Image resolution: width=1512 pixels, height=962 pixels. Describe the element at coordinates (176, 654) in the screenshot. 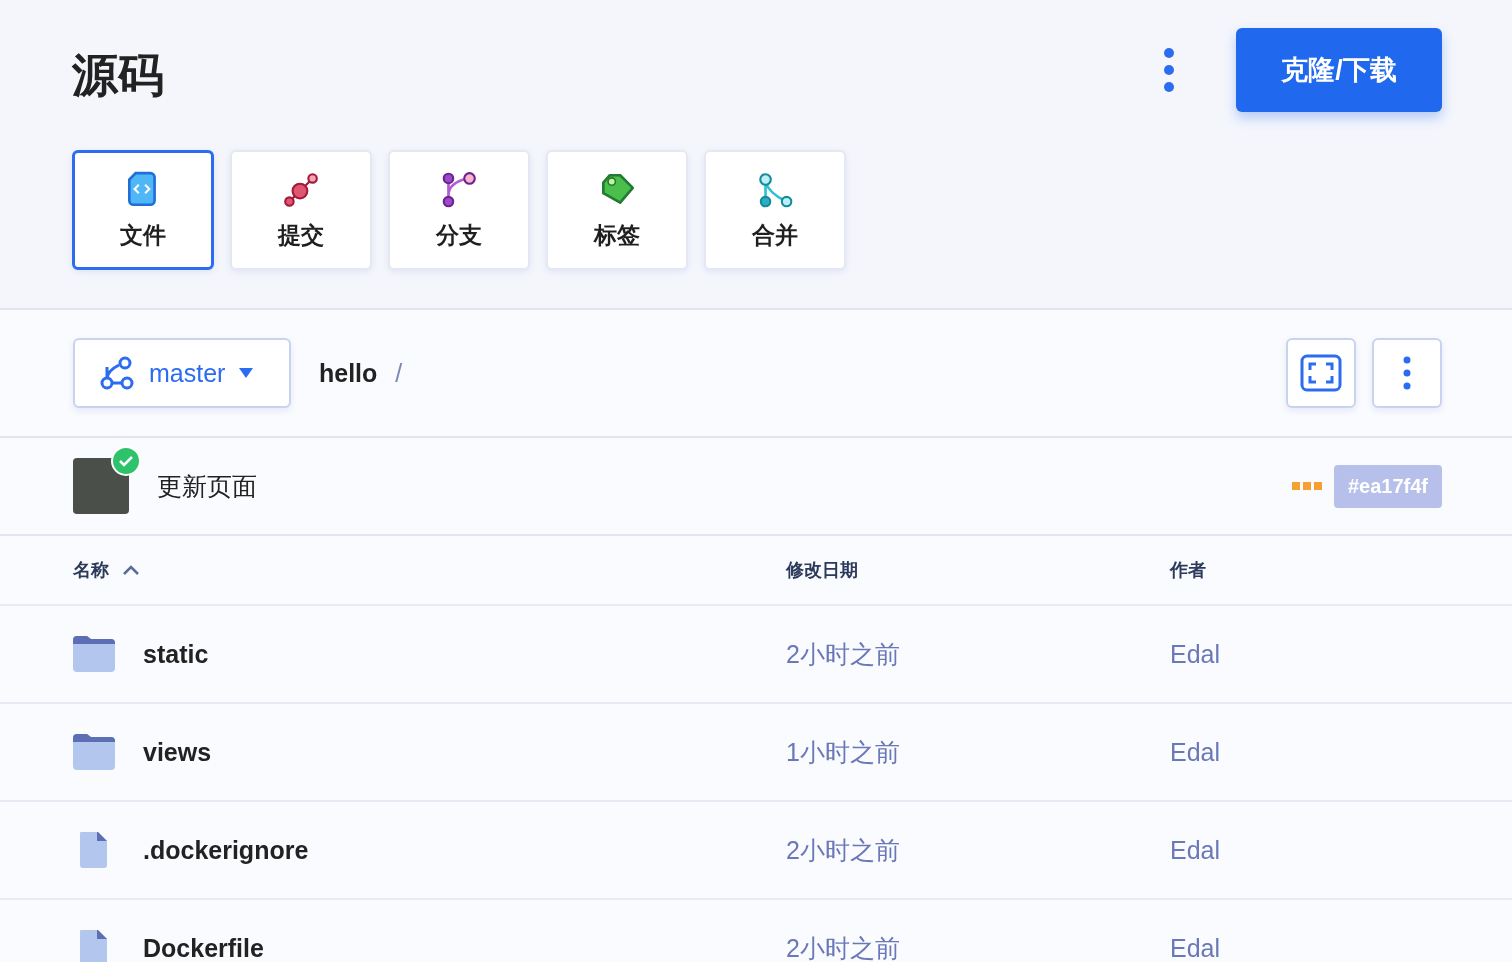

I see `file-name: static` at that location.